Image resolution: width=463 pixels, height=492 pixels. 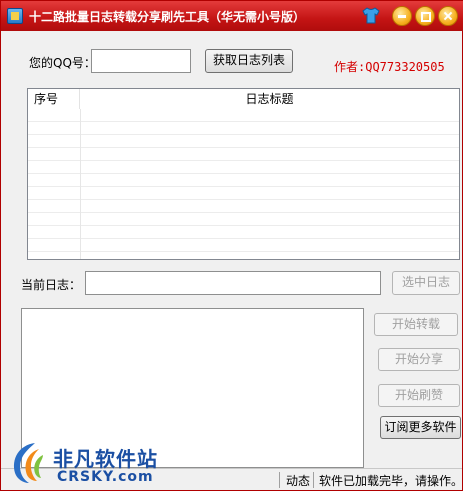 I want to click on crsky-watermark: 非凡软件站 CRSKY.com, so click(x=86, y=461).